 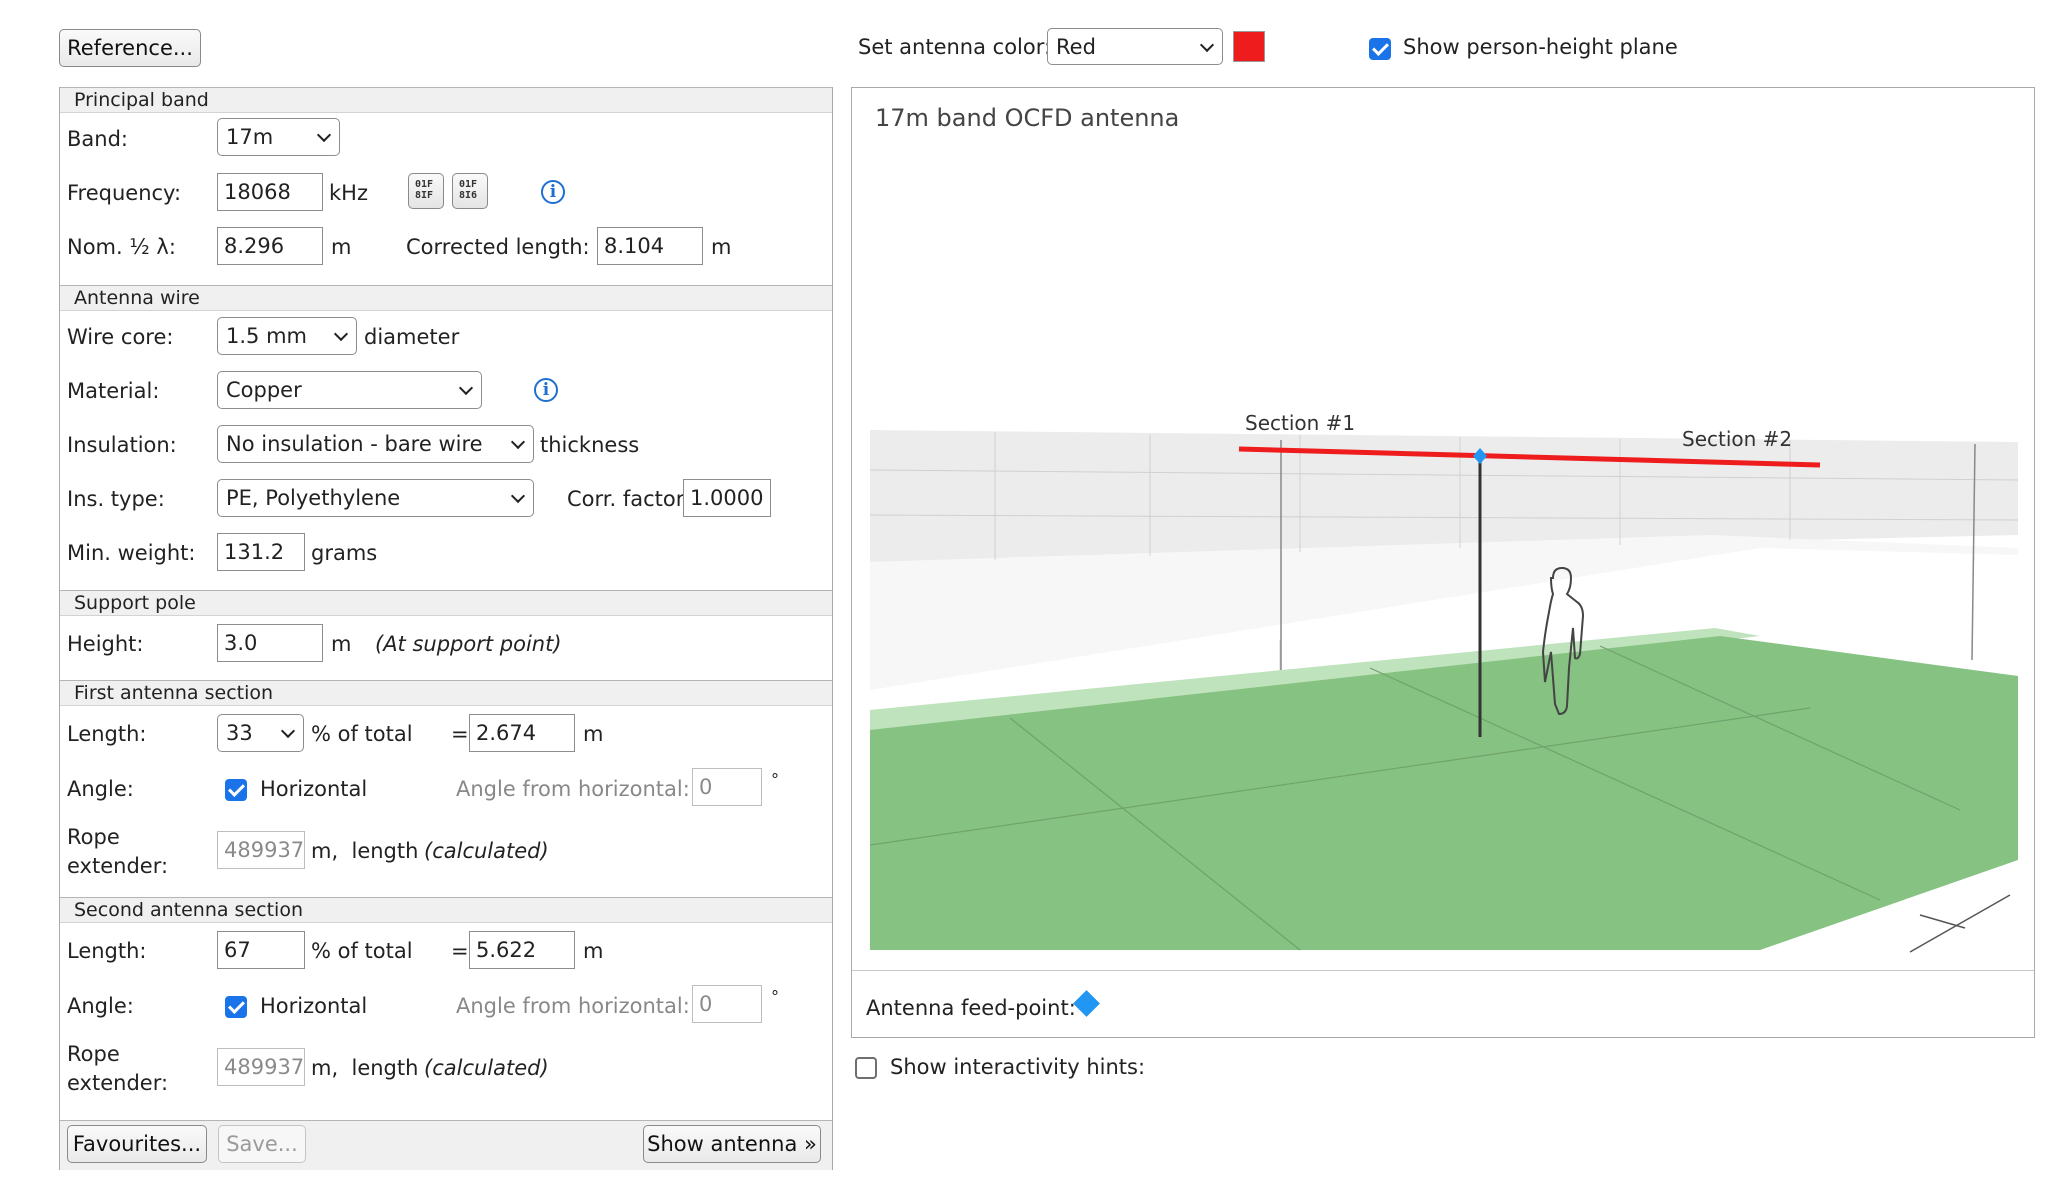 I want to click on show-antenna-button: Show antenna », so click(x=732, y=1144).